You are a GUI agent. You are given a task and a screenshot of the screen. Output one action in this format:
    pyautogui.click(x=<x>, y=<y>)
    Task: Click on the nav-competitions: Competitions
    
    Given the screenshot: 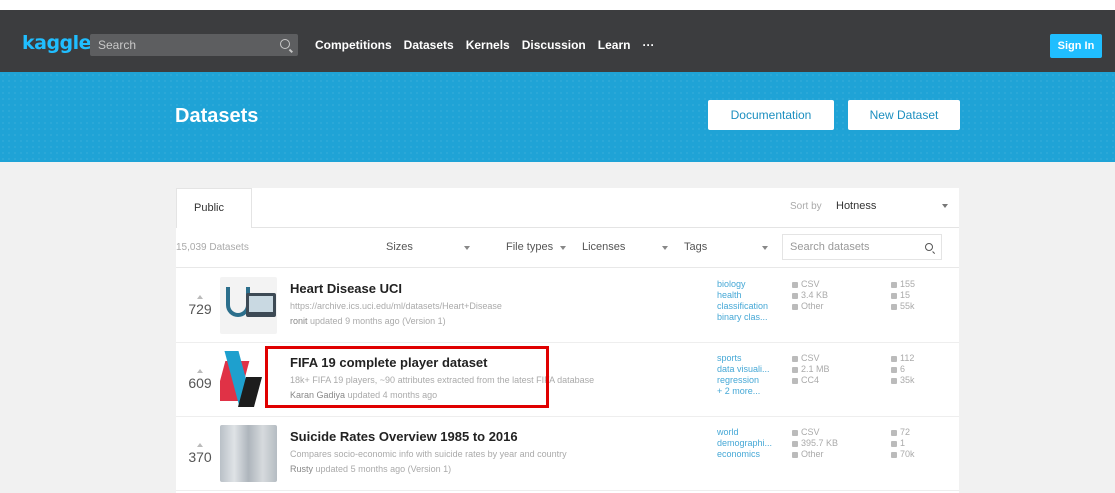 What is the action you would take?
    pyautogui.click(x=353, y=45)
    